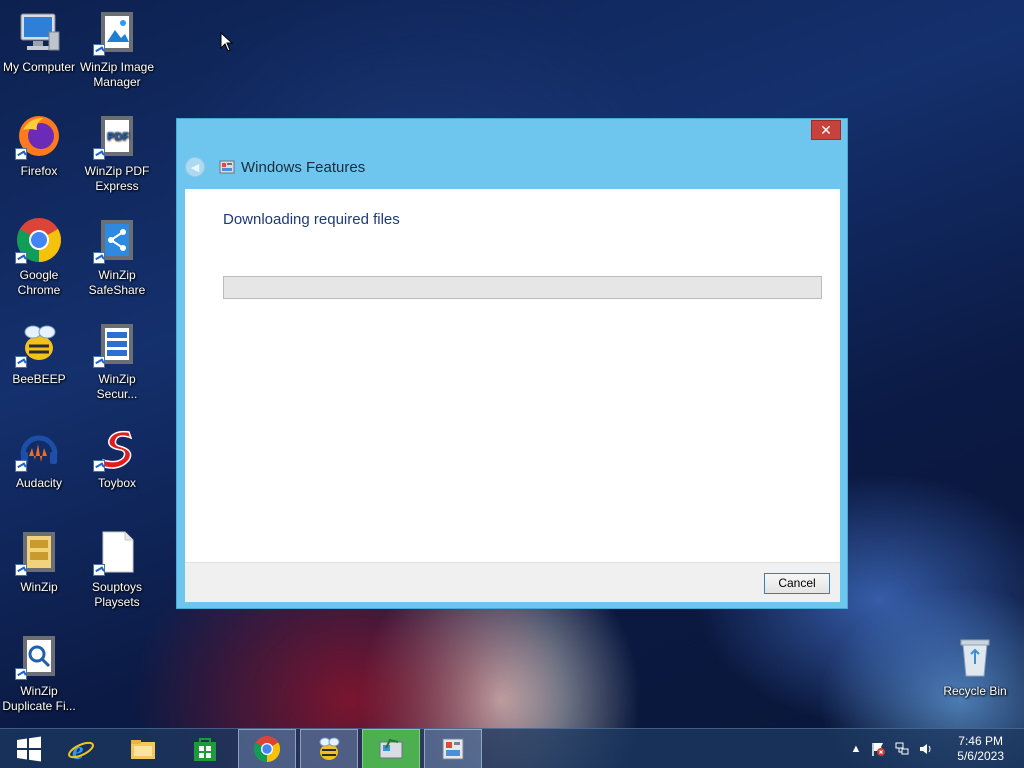  I want to click on winzip-duplicate-finder-icon, so click(39, 656).